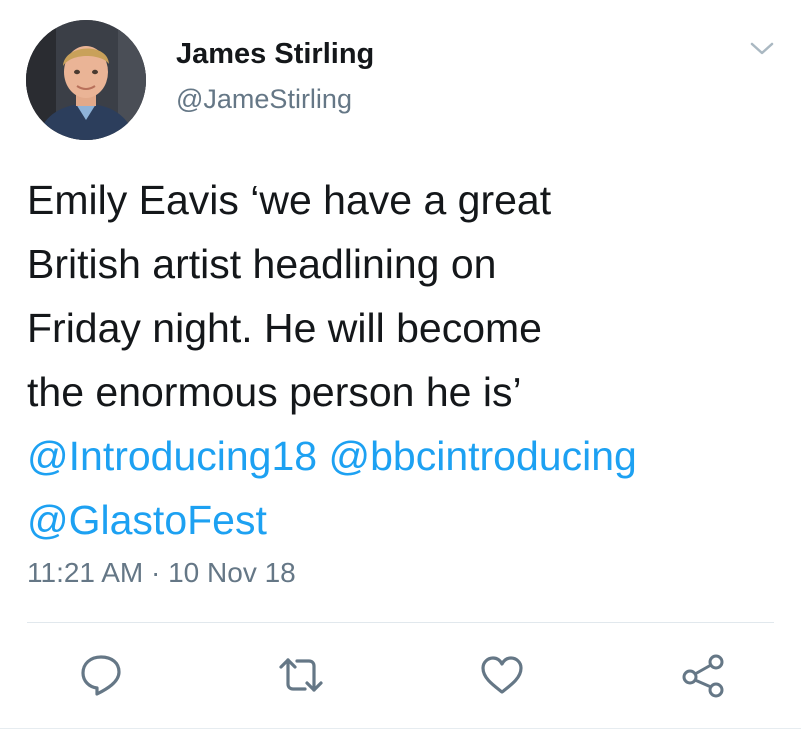 Image resolution: width=801 pixels, height=750 pixels. I want to click on retweet-button, so click(301, 675).